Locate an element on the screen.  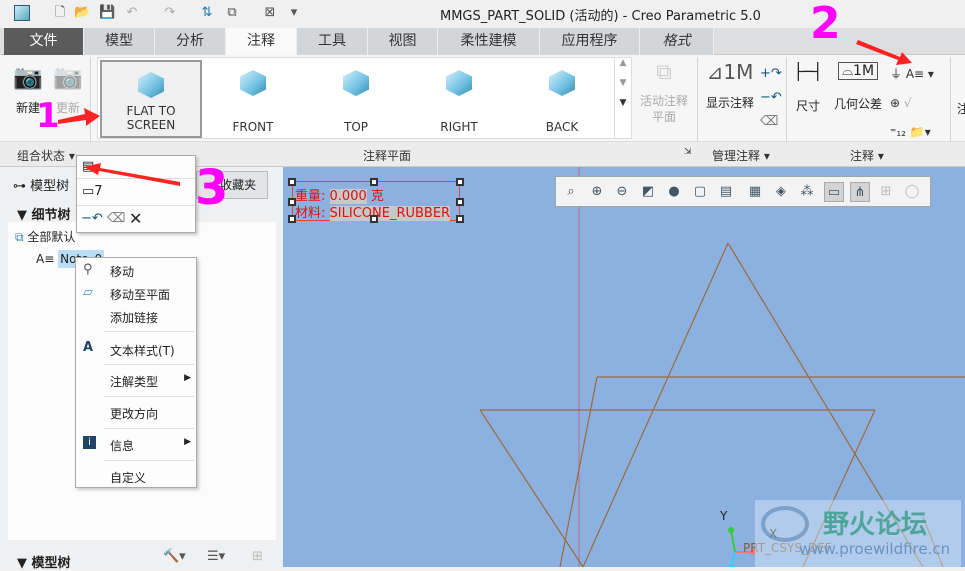
active-plane-label: 活动注释平面 is located at coordinates (663, 109).